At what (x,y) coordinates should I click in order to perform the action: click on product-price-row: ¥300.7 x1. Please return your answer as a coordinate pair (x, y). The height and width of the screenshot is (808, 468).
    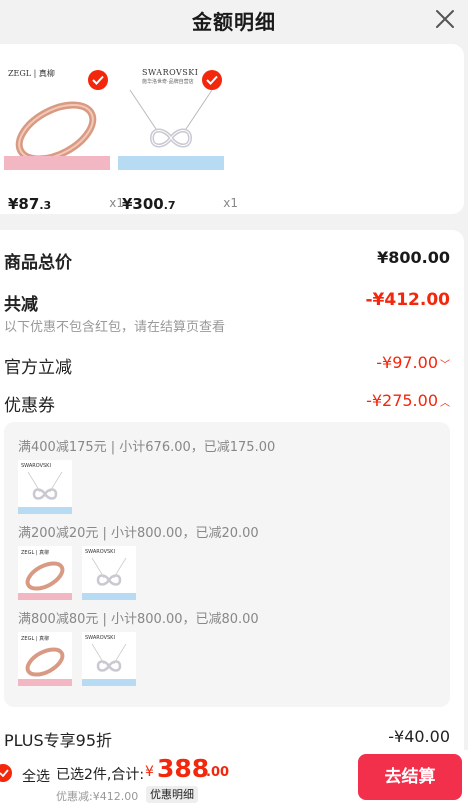
    Looking at the image, I should click on (180, 204).